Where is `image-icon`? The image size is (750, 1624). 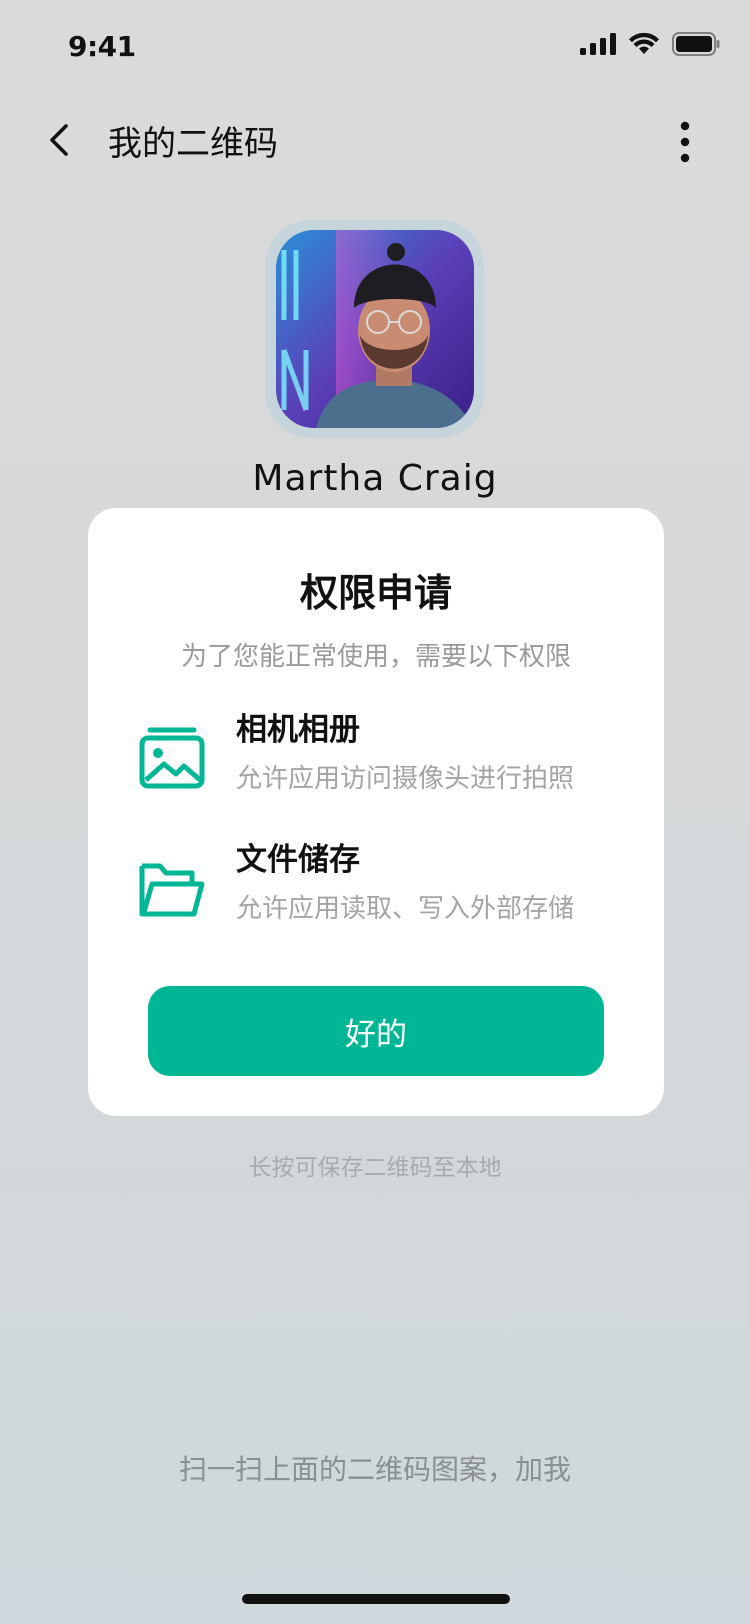 image-icon is located at coordinates (172, 758).